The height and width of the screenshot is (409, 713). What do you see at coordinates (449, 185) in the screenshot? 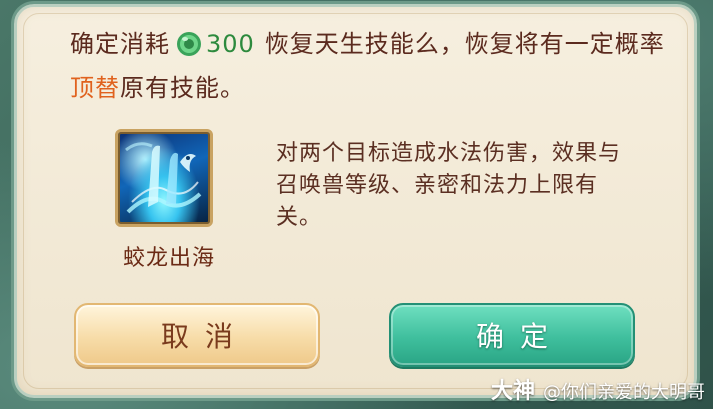
I see `skill-description: 对两个目标造成水法伤害，效果与召唤兽等级、亲密和法力上限有关。` at bounding box center [449, 185].